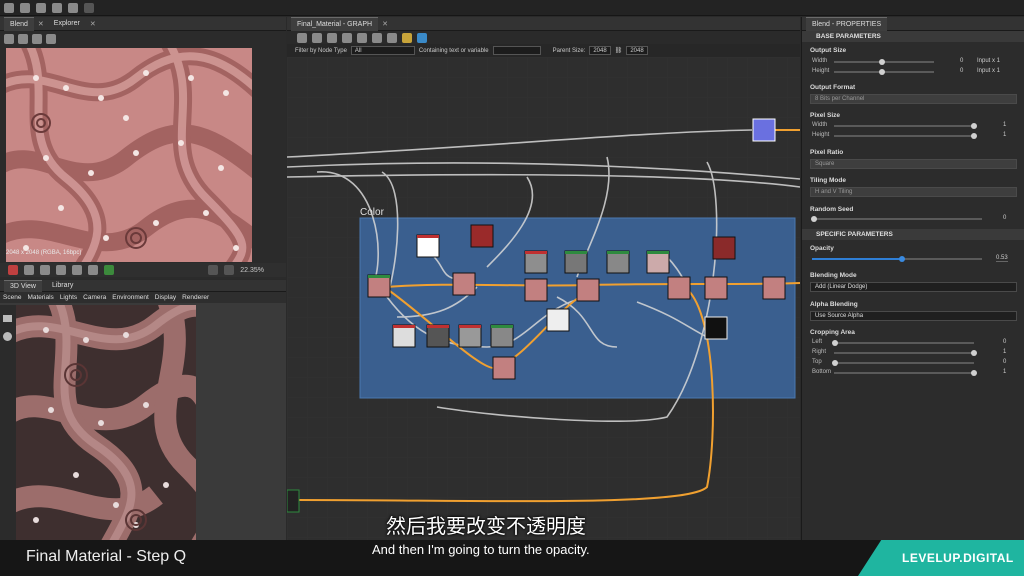 The width and height of the screenshot is (1024, 576). I want to click on crop-bottom-slider, so click(904, 373).